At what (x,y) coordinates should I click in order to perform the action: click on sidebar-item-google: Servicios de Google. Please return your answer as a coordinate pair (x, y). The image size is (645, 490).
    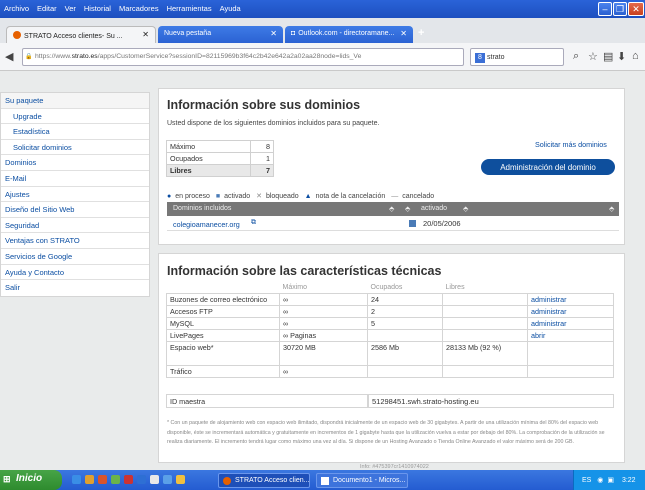
    Looking at the image, I should click on (75, 257).